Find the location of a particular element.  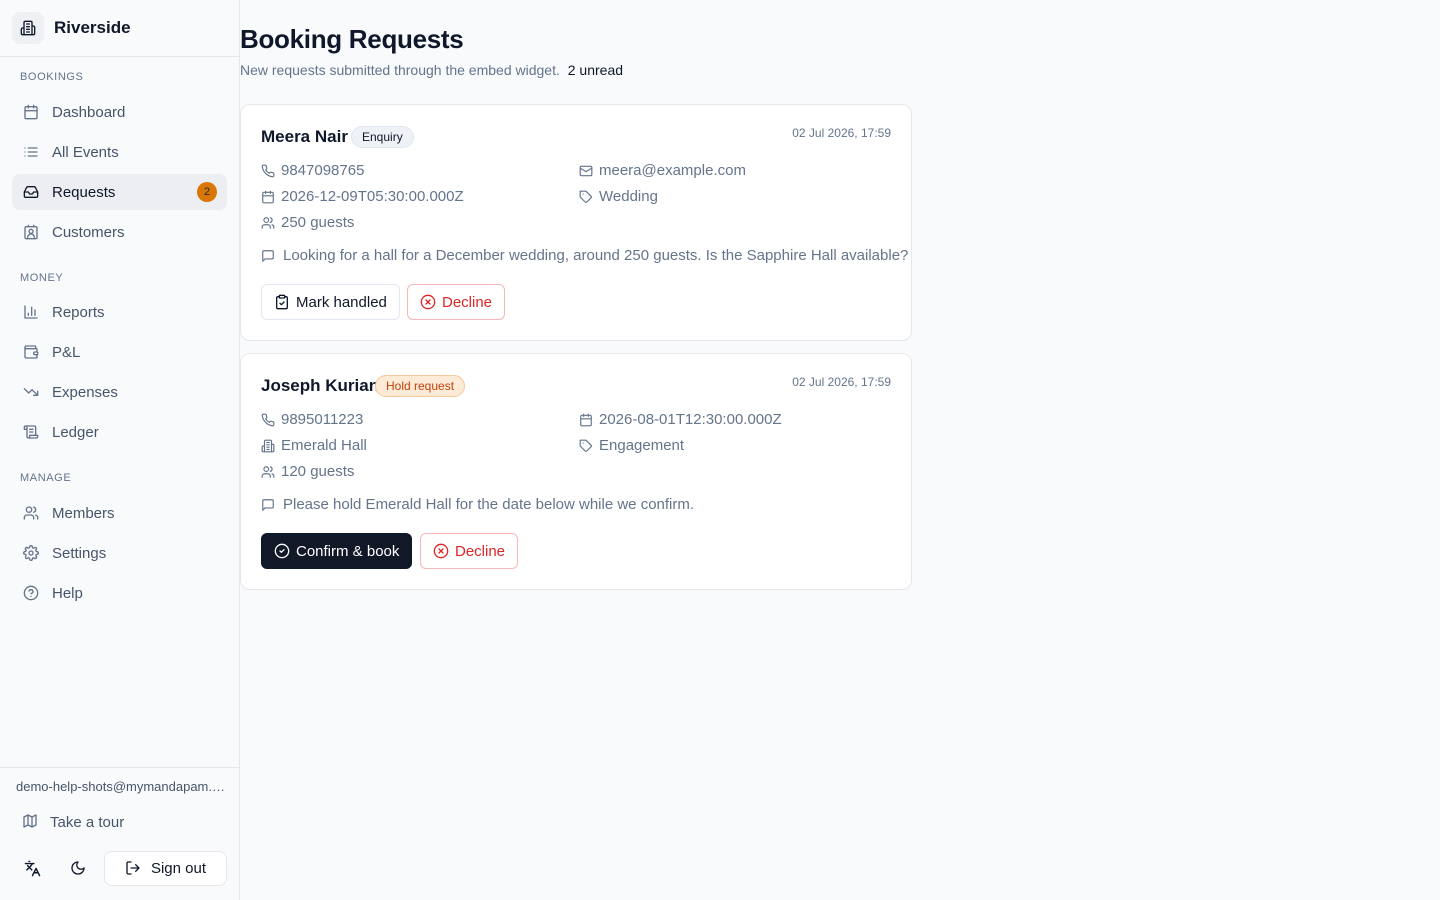

sidebar-item-label: P&L is located at coordinates (66, 352).